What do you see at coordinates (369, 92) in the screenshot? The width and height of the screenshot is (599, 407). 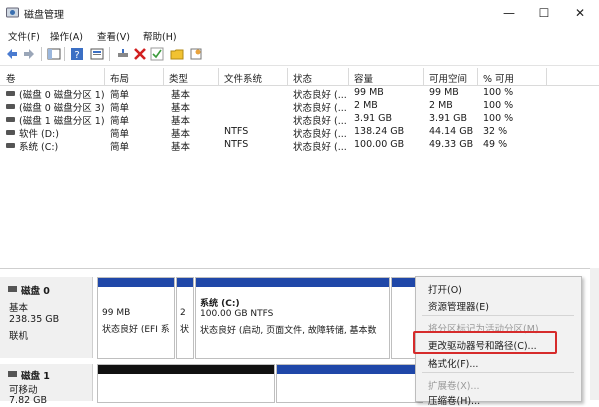 I see `cell-capacity: 99 MB` at bounding box center [369, 92].